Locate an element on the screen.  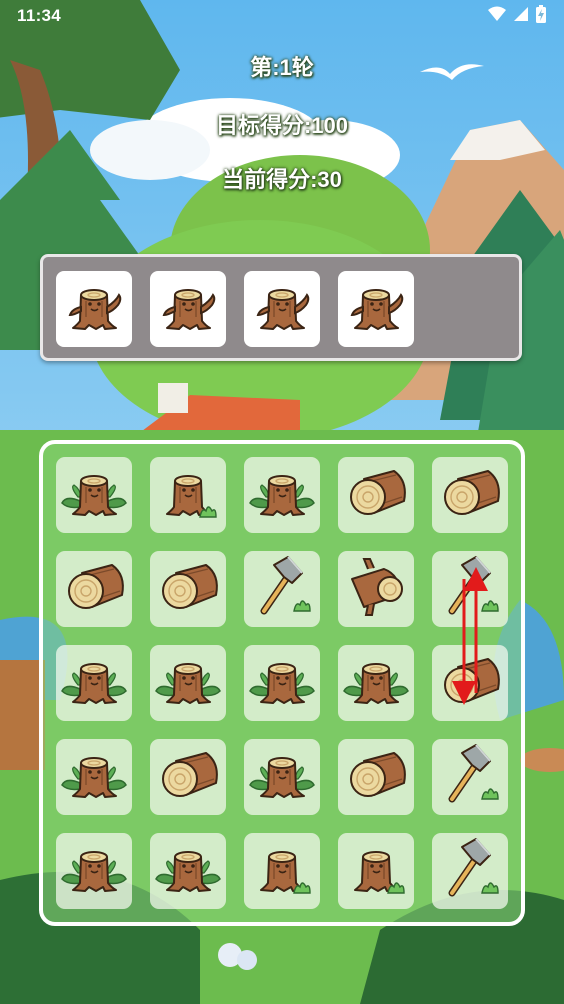
target-score-label: 目标得分:100 is located at coordinates (282, 125).